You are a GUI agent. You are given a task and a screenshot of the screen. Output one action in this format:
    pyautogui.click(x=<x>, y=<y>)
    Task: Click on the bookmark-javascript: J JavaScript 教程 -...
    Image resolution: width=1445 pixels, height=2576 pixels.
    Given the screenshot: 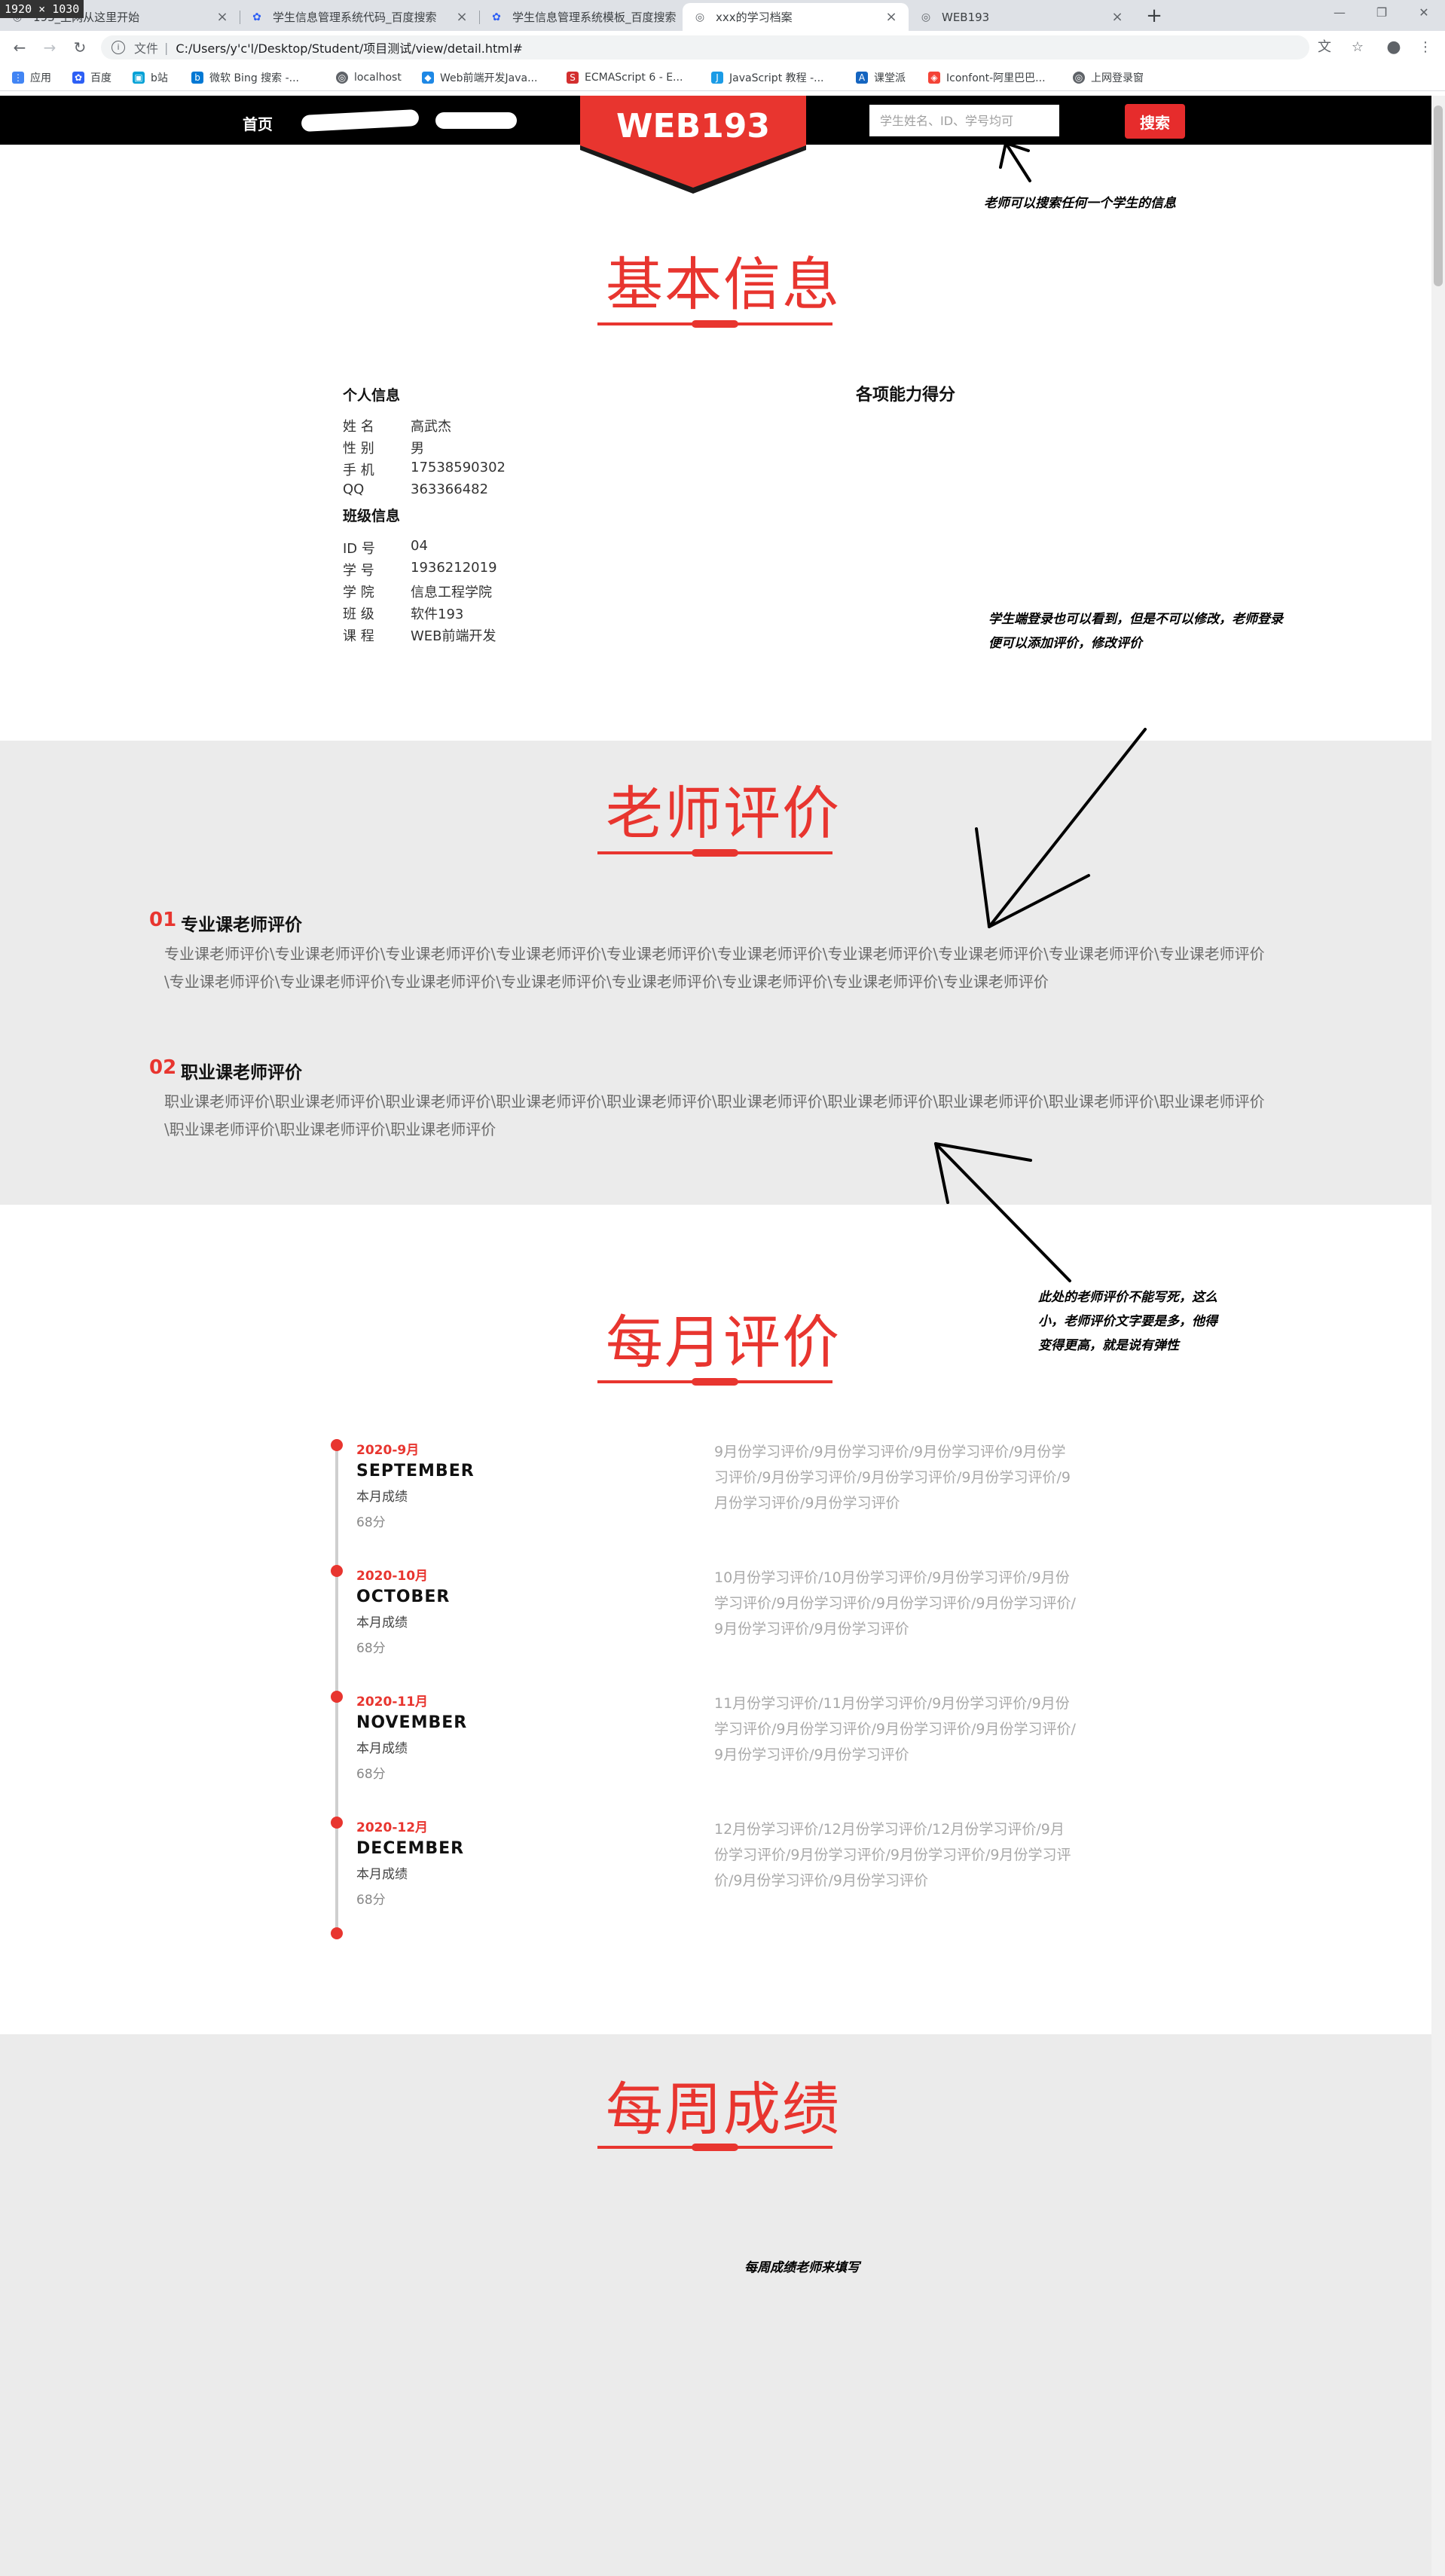 What is the action you would take?
    pyautogui.click(x=767, y=78)
    